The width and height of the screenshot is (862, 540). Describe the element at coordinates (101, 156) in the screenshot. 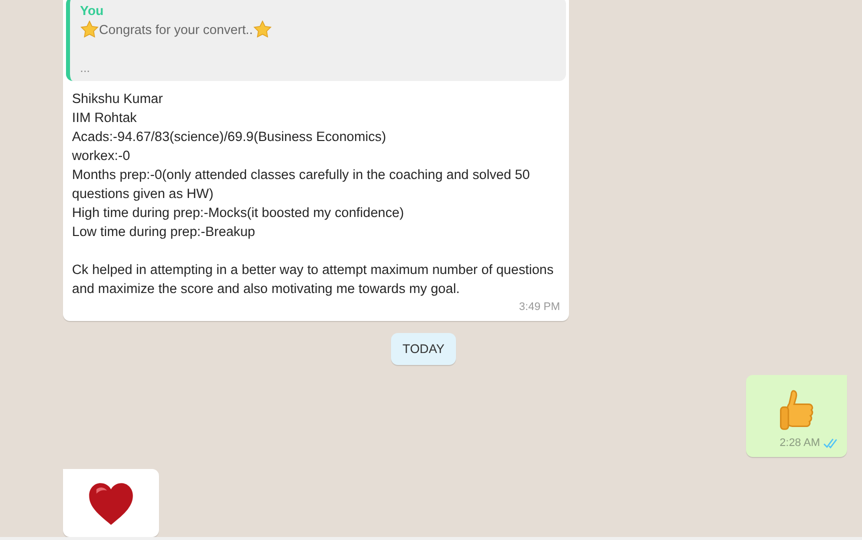

I see `message-text: workex:-0` at that location.